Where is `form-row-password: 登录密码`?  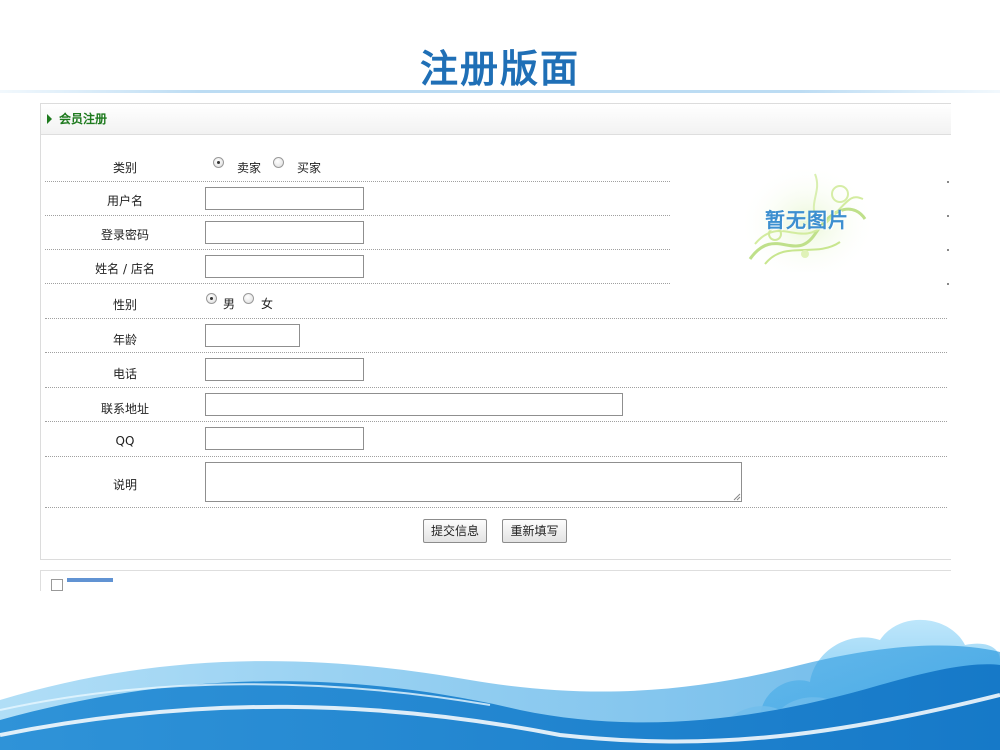 form-row-password: 登录密码 is located at coordinates (357, 232).